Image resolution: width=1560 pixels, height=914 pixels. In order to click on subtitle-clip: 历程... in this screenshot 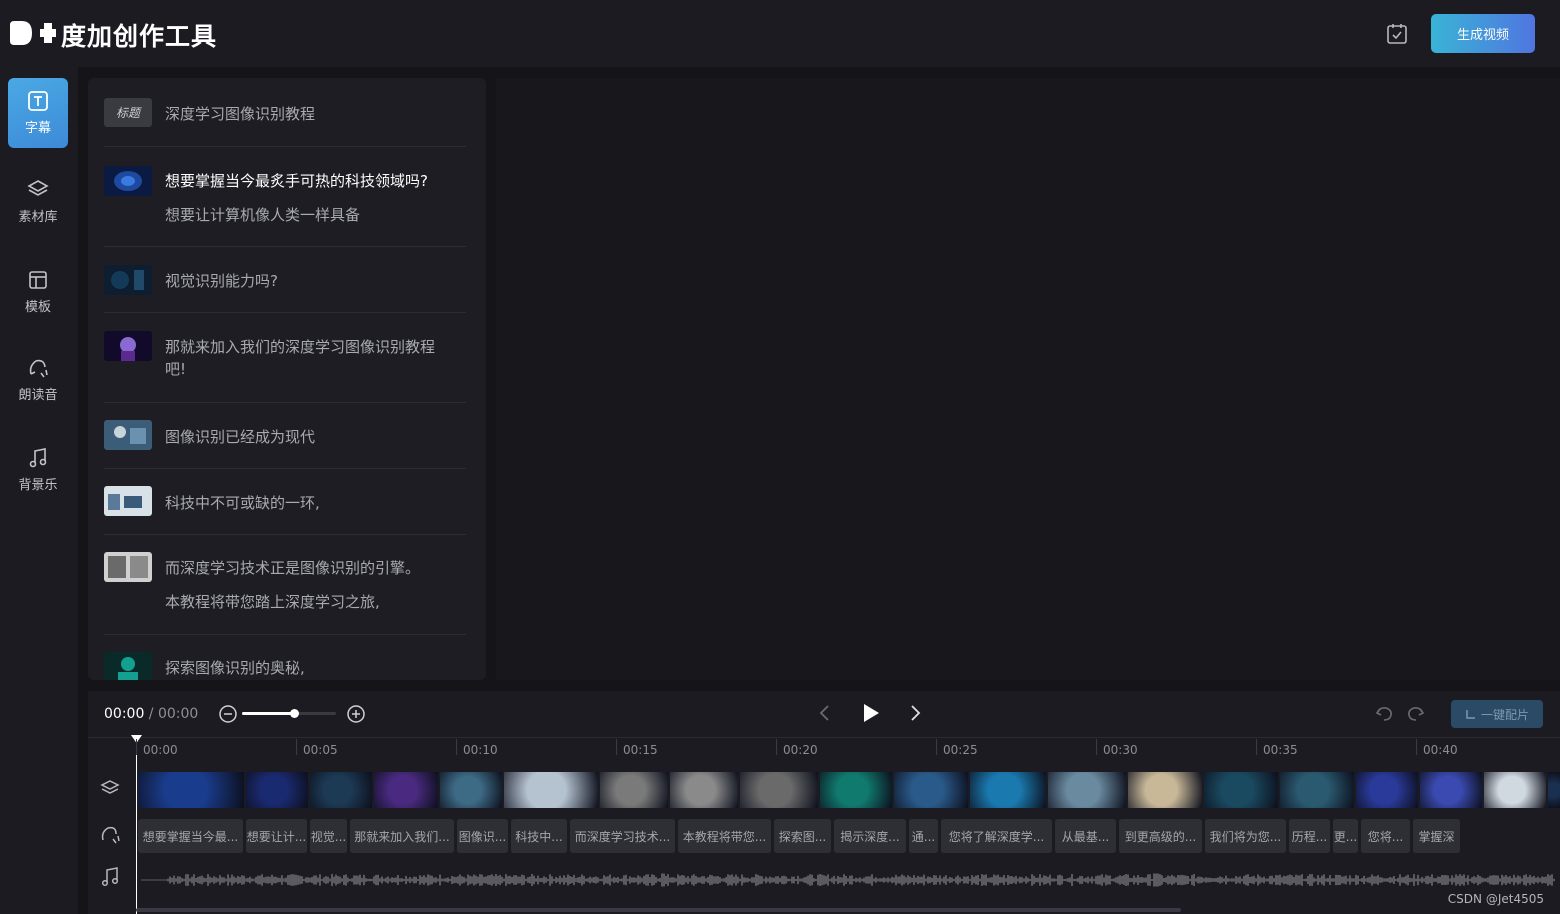, I will do `click(1309, 836)`.